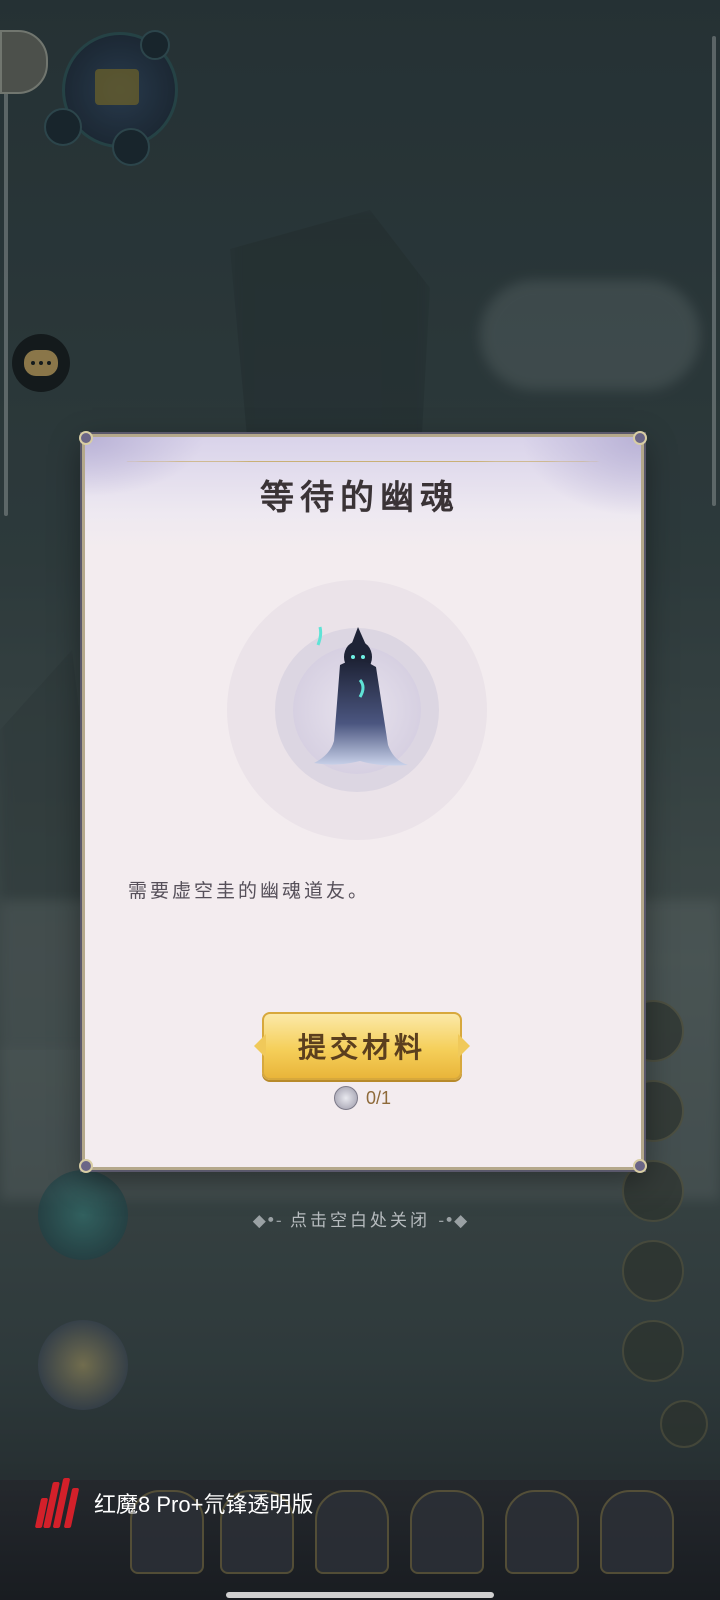  Describe the element at coordinates (453, 1221) in the screenshot. I see `close-hint-ornament-right: -•◆` at that location.